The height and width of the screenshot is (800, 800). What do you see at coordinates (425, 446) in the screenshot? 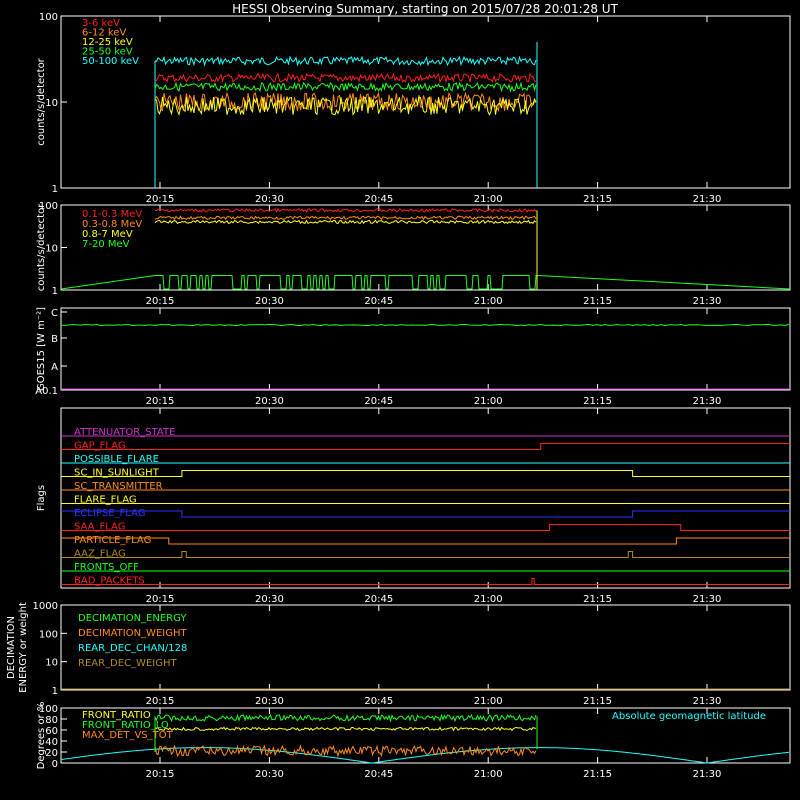
I see `flag-line-gap-flag` at bounding box center [425, 446].